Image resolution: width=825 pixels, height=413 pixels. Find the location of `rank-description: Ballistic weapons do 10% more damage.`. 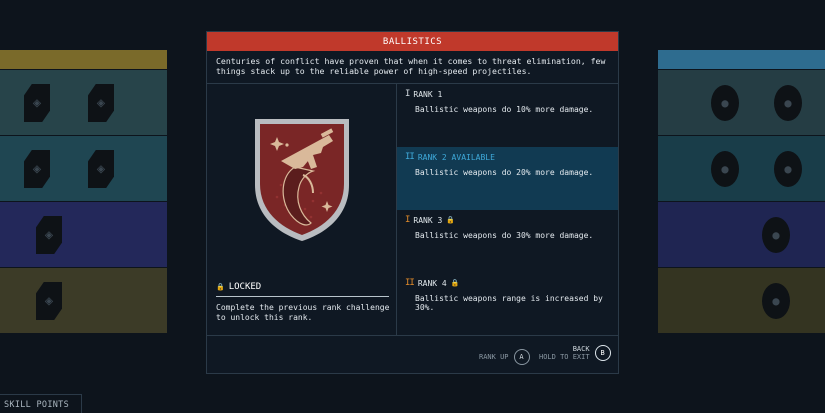

rank-description: Ballistic weapons do 10% more damage. is located at coordinates (504, 109).